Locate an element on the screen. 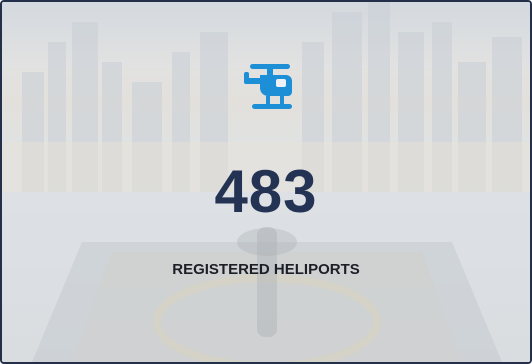 The image size is (532, 364). helicopter-icon is located at coordinates (268, 86).